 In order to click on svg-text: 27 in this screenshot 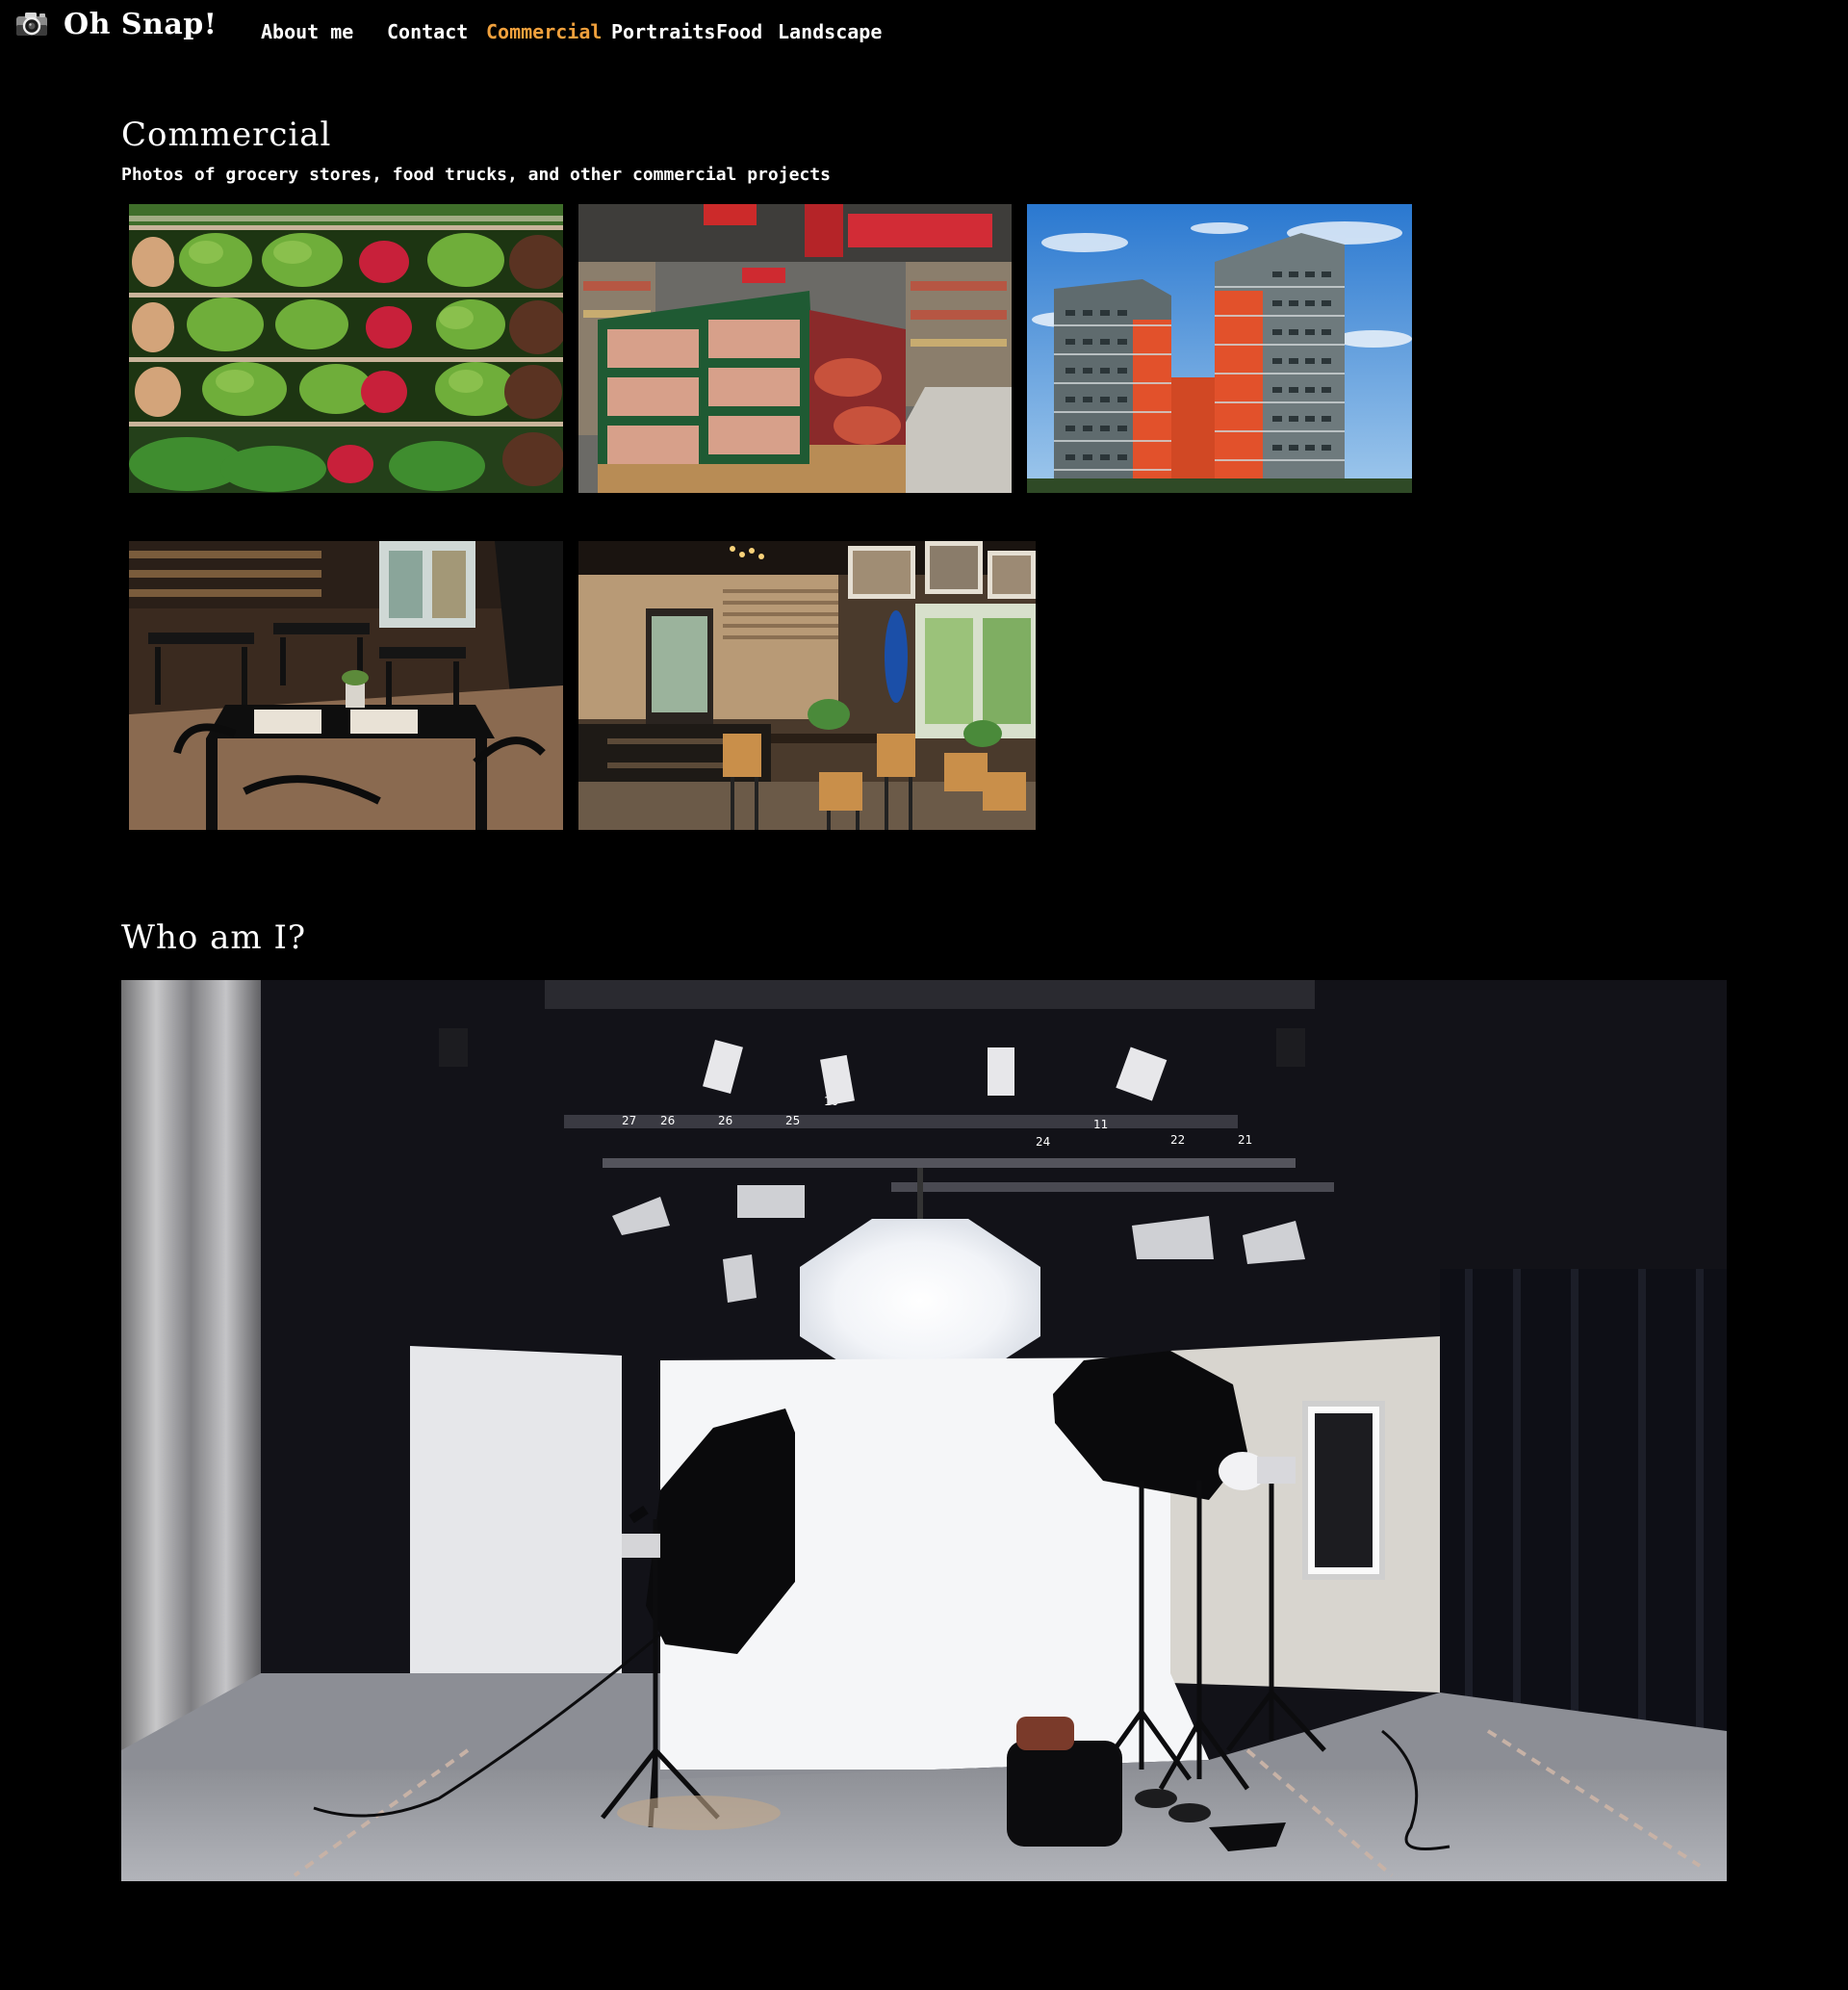, I will do `click(629, 1121)`.